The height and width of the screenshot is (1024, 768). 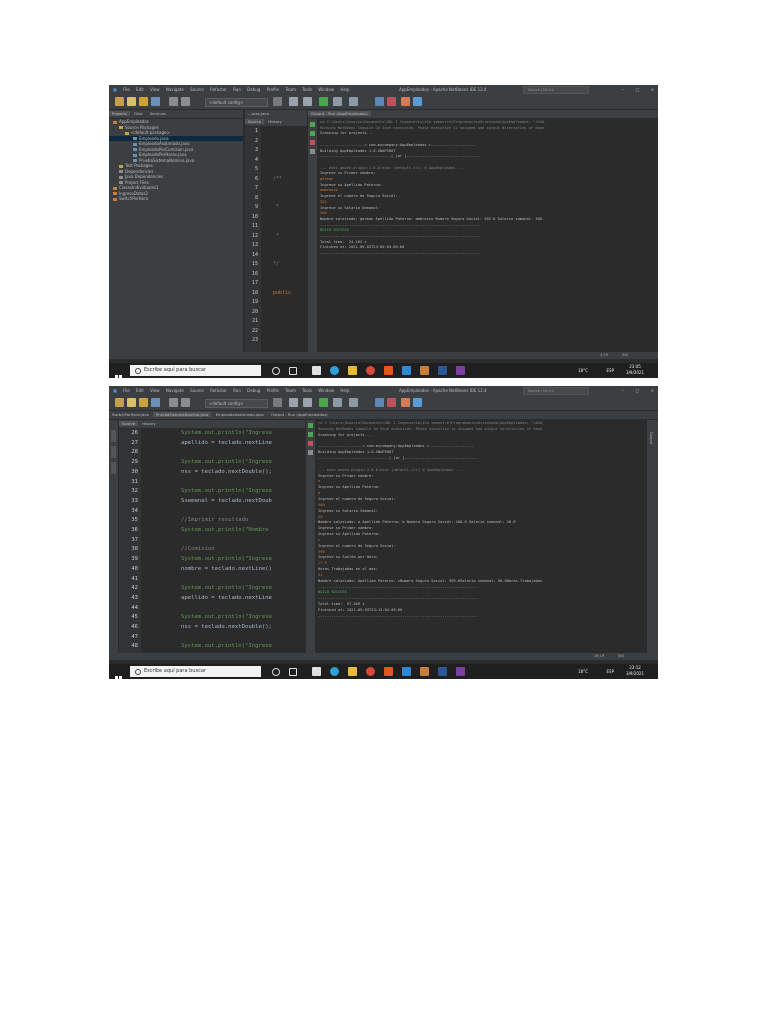 I want to click on editor-file-tab: ...oras.java, so click(x=258, y=113).